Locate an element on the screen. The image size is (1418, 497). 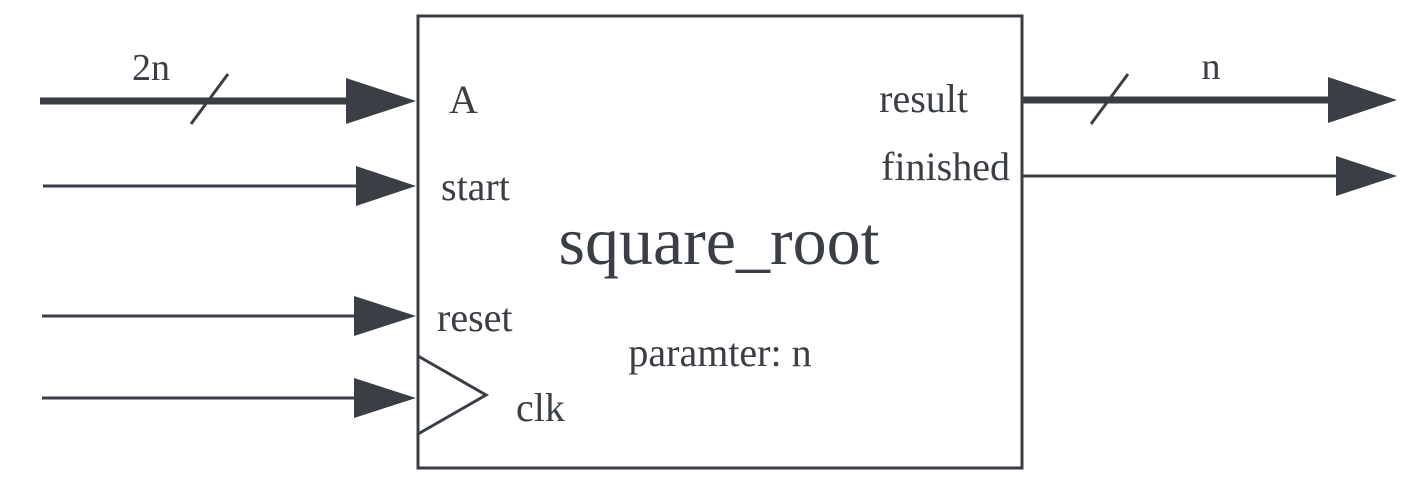
port-label-a: A is located at coordinates (463, 99).